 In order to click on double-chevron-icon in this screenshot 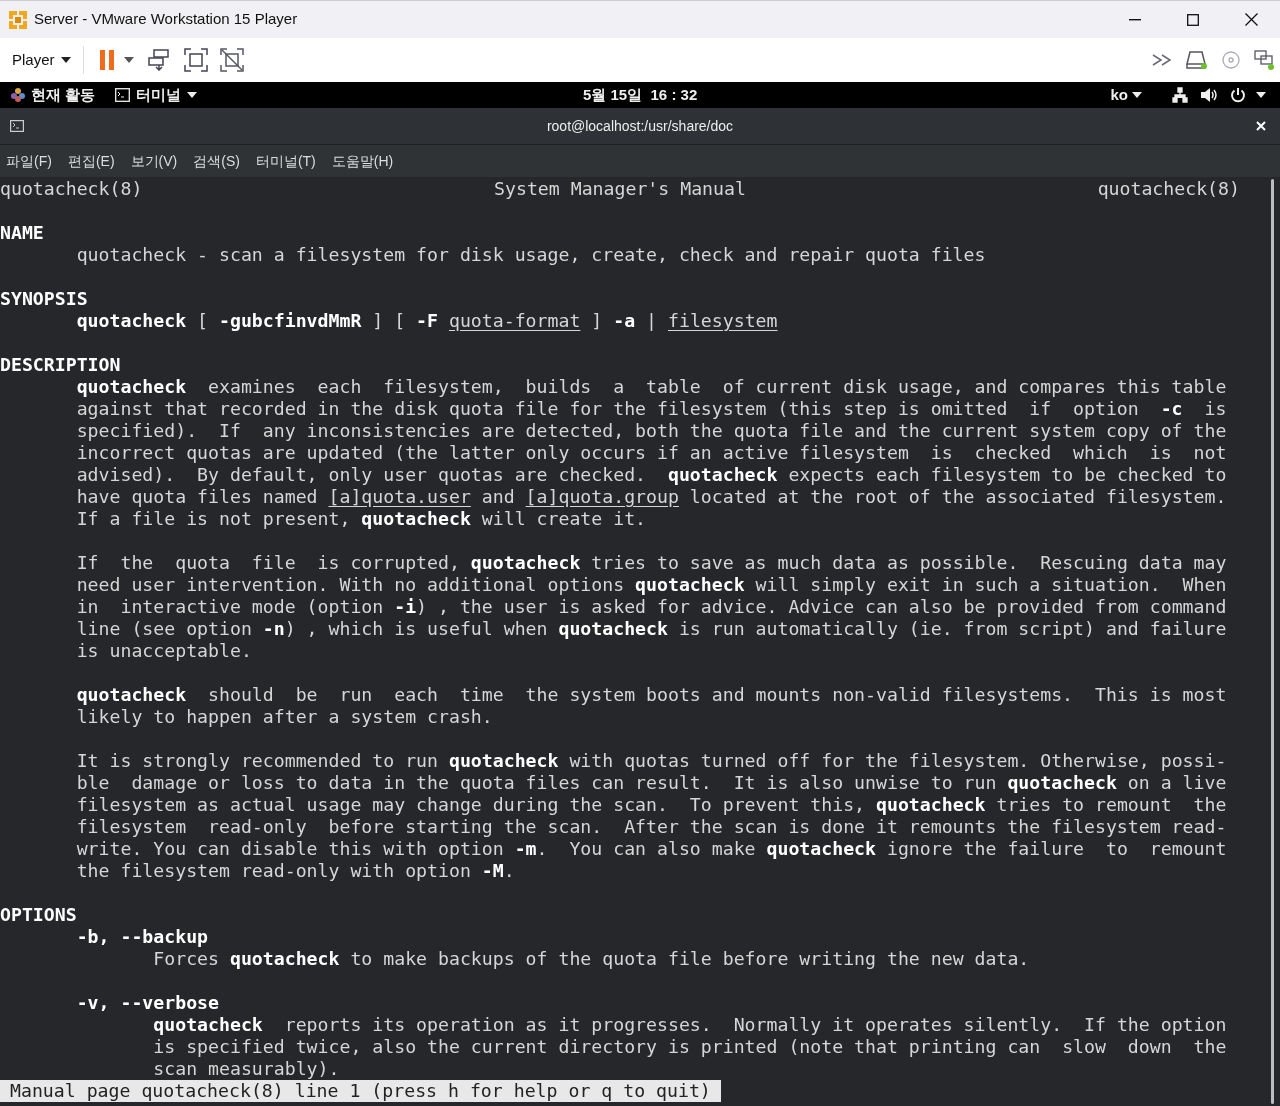, I will do `click(1162, 60)`.